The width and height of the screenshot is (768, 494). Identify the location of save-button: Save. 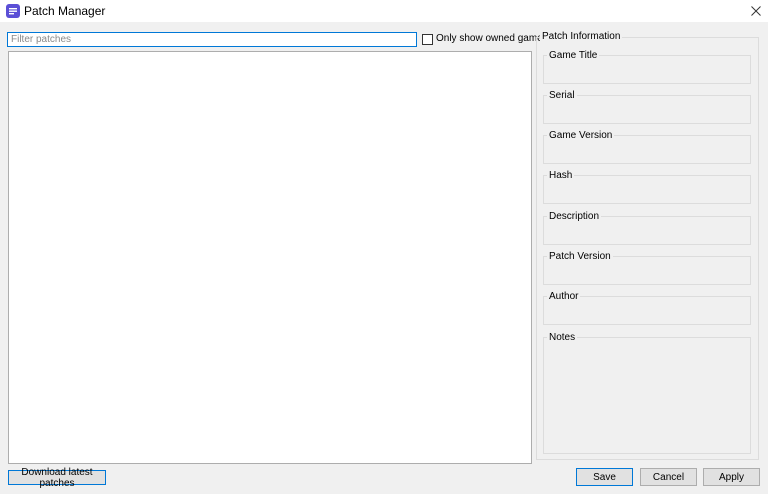
(604, 477).